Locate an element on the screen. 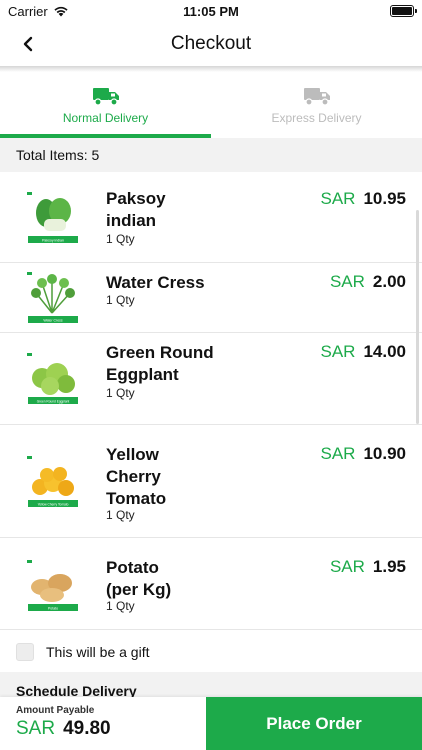  price-value: 14.00 is located at coordinates (384, 351).